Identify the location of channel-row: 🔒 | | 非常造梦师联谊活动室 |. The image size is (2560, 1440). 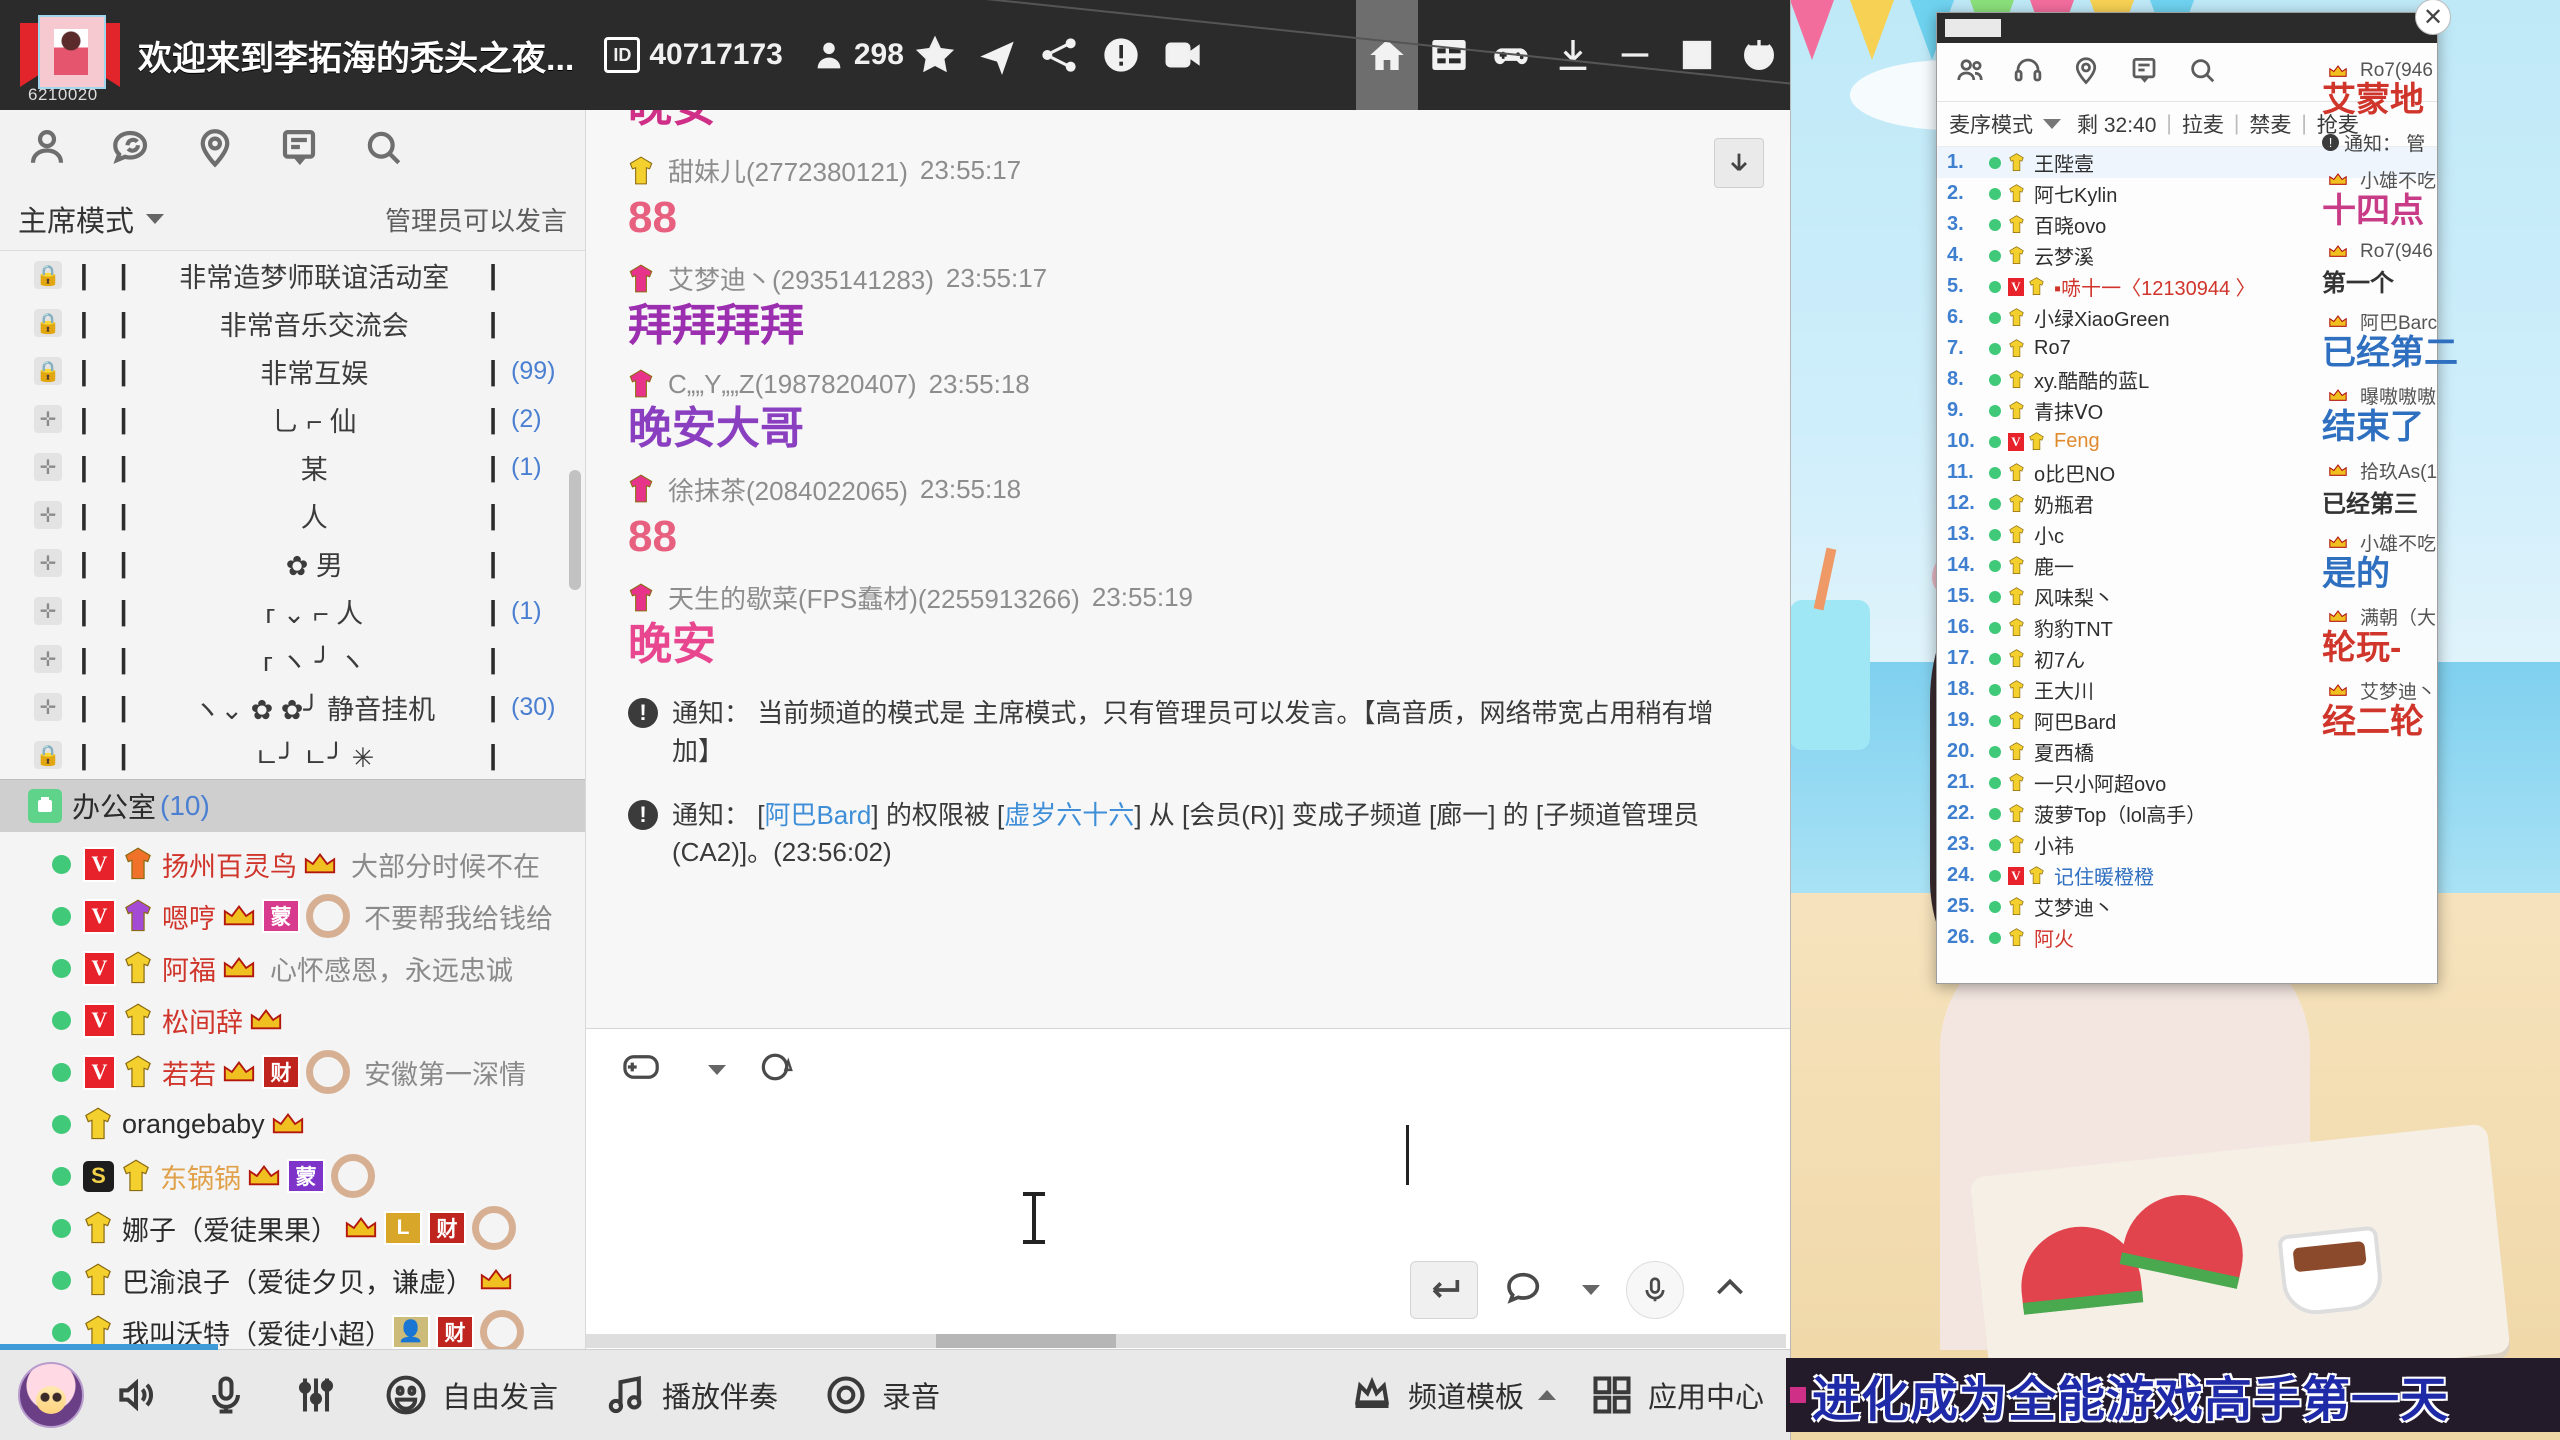
(292, 275).